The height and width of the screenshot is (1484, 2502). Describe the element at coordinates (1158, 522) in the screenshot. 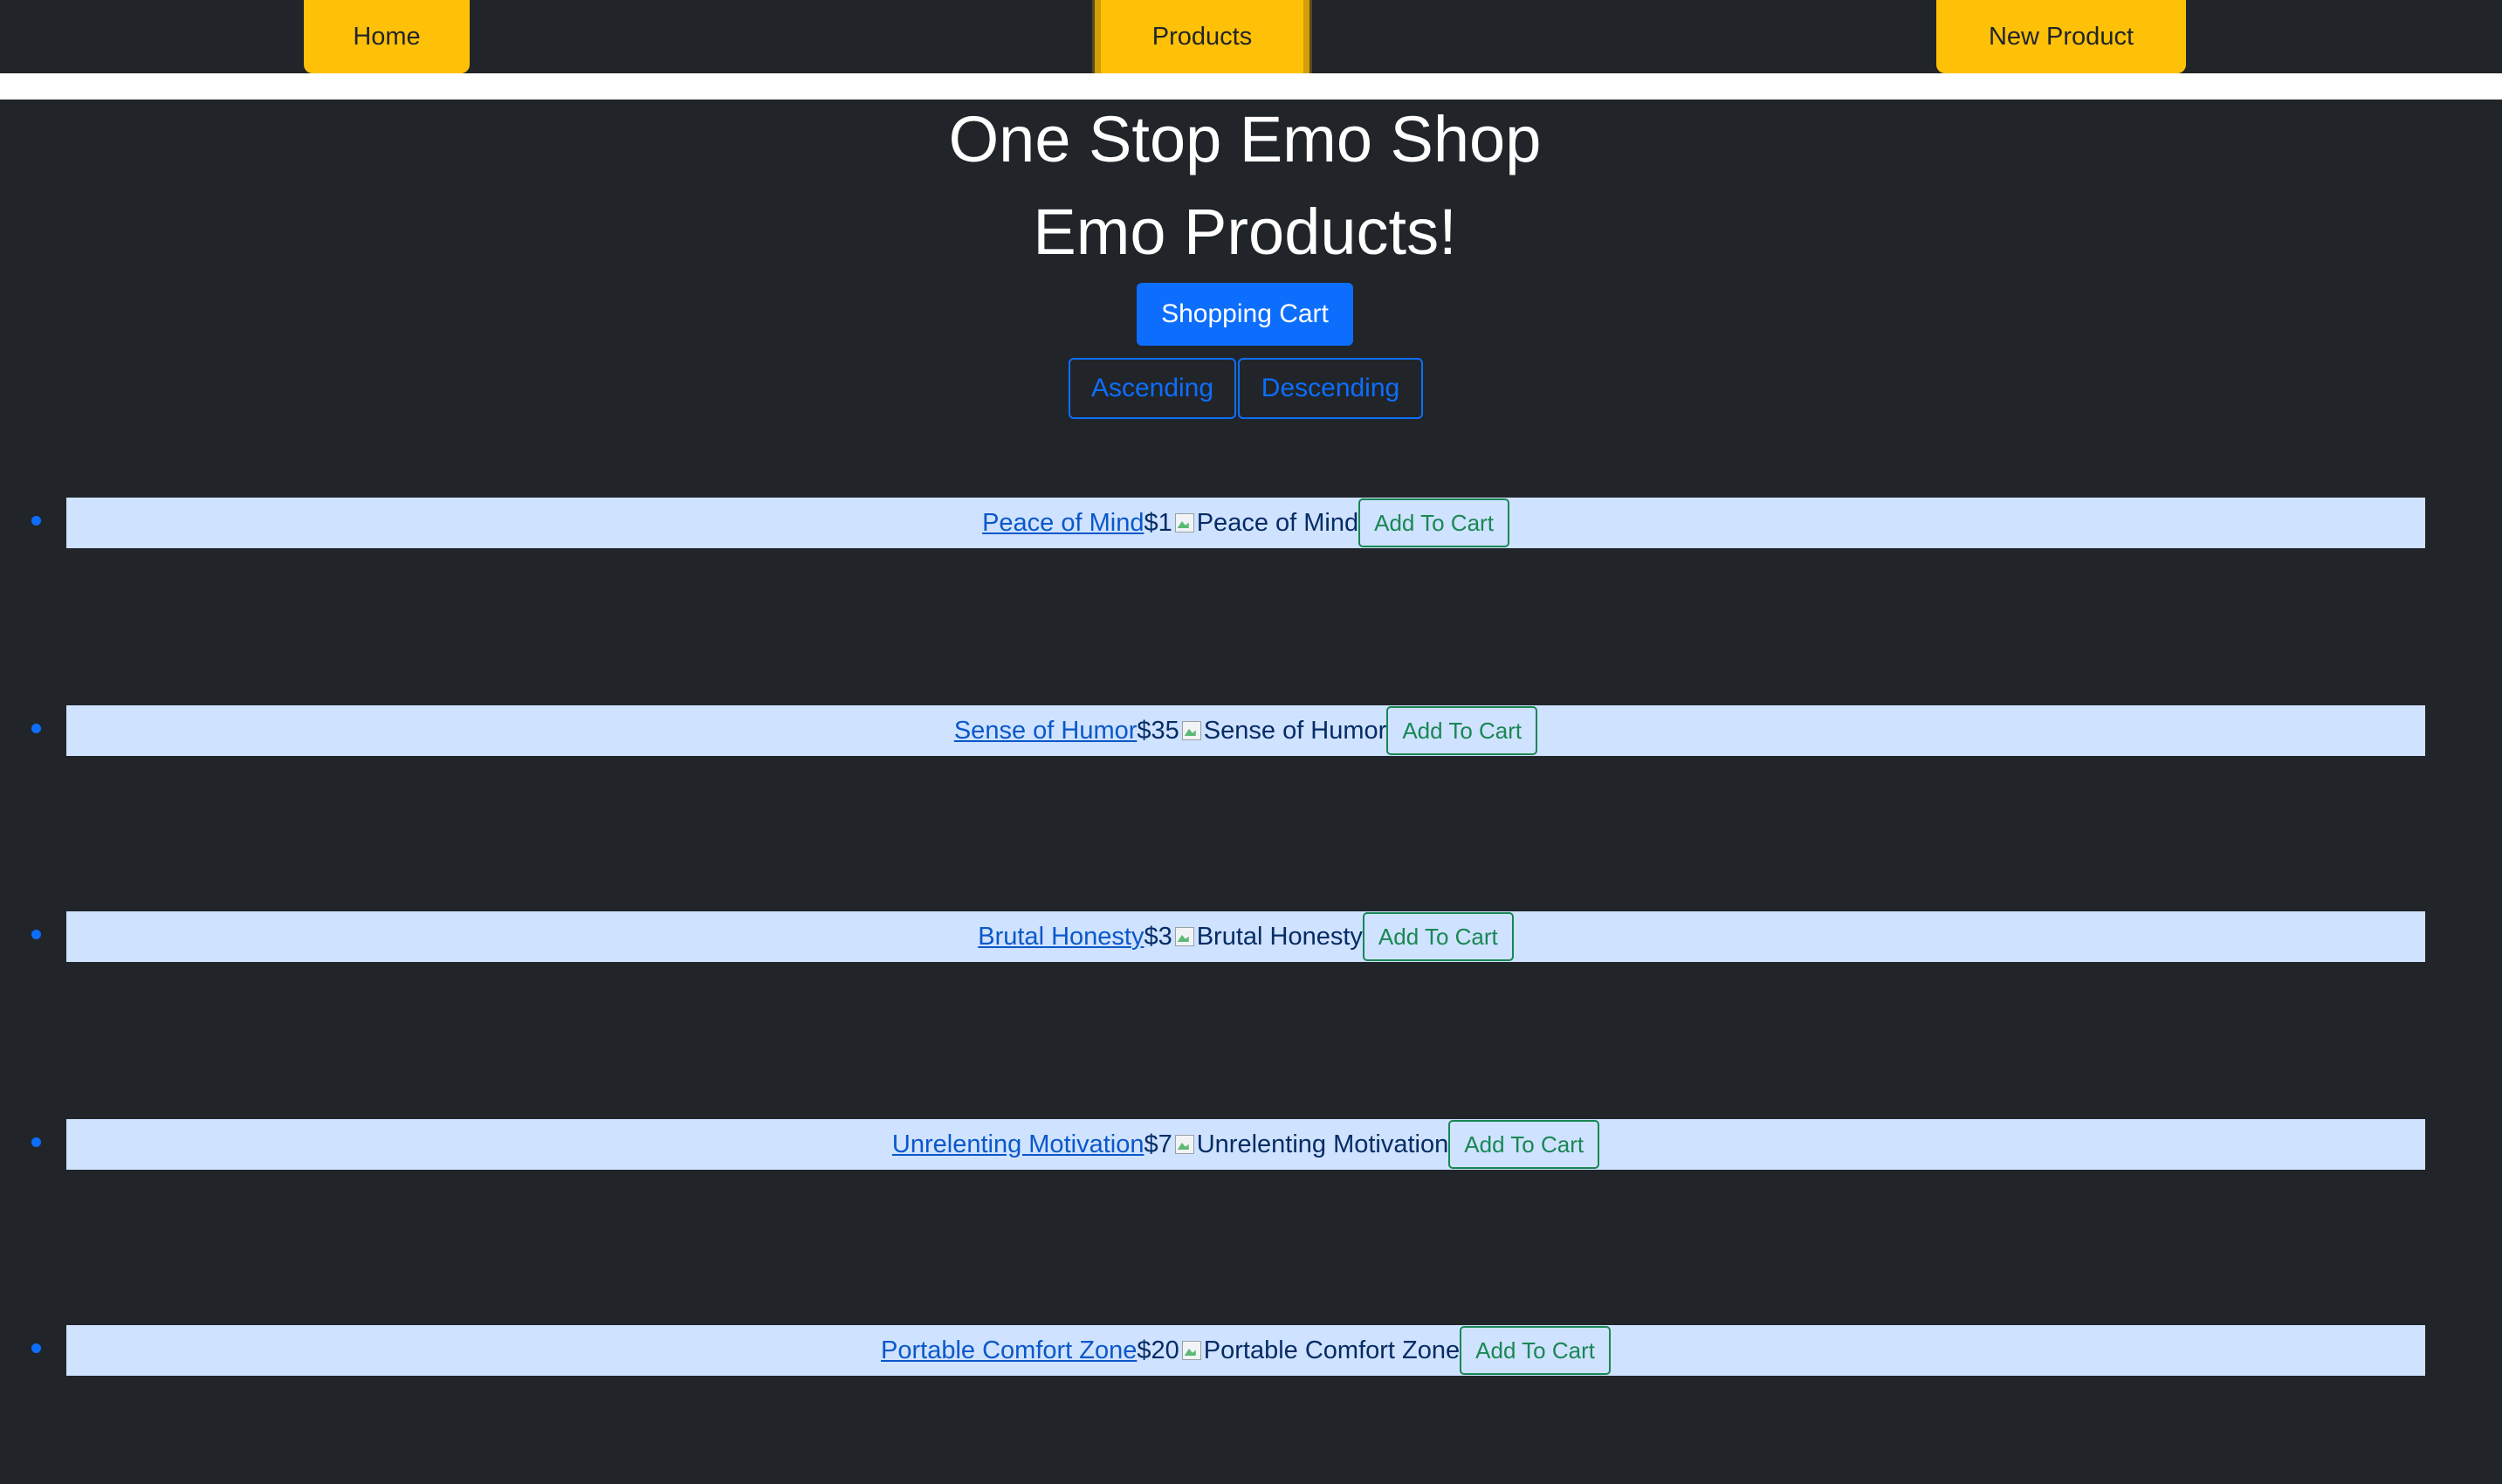

I see `product-price: $1` at that location.